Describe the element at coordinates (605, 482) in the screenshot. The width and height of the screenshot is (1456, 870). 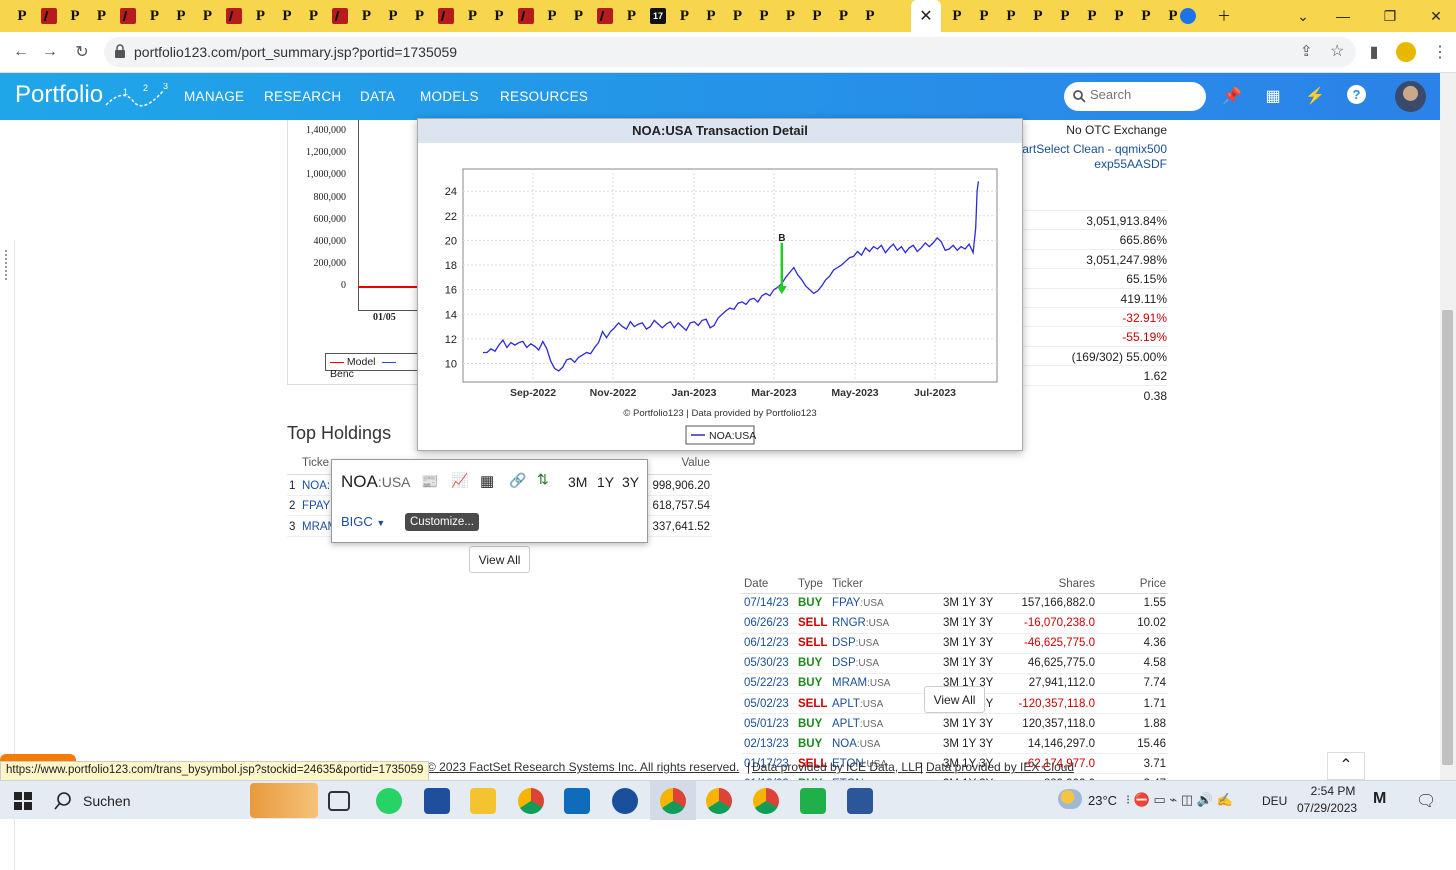
I see `range-1y: 1Y` at that location.